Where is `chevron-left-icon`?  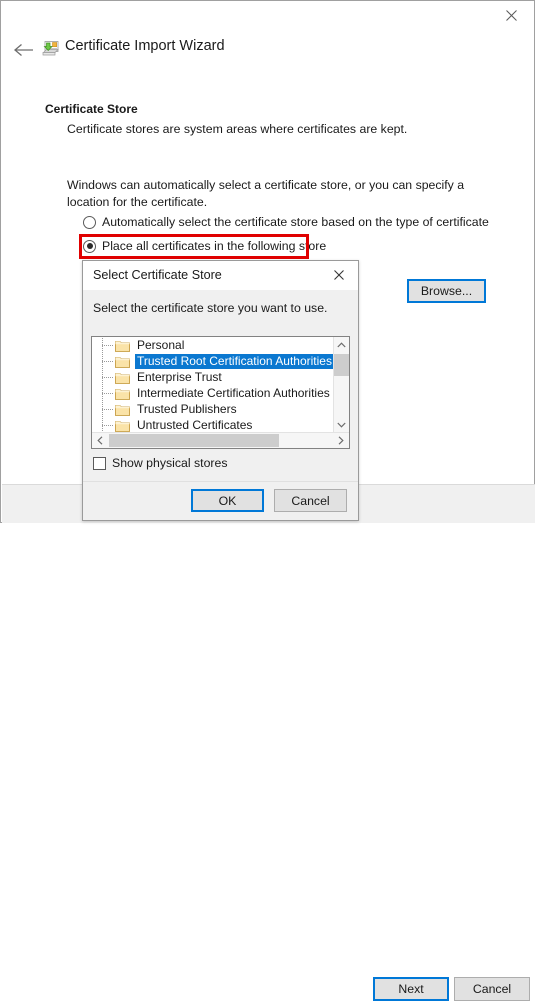 chevron-left-icon is located at coordinates (100, 440).